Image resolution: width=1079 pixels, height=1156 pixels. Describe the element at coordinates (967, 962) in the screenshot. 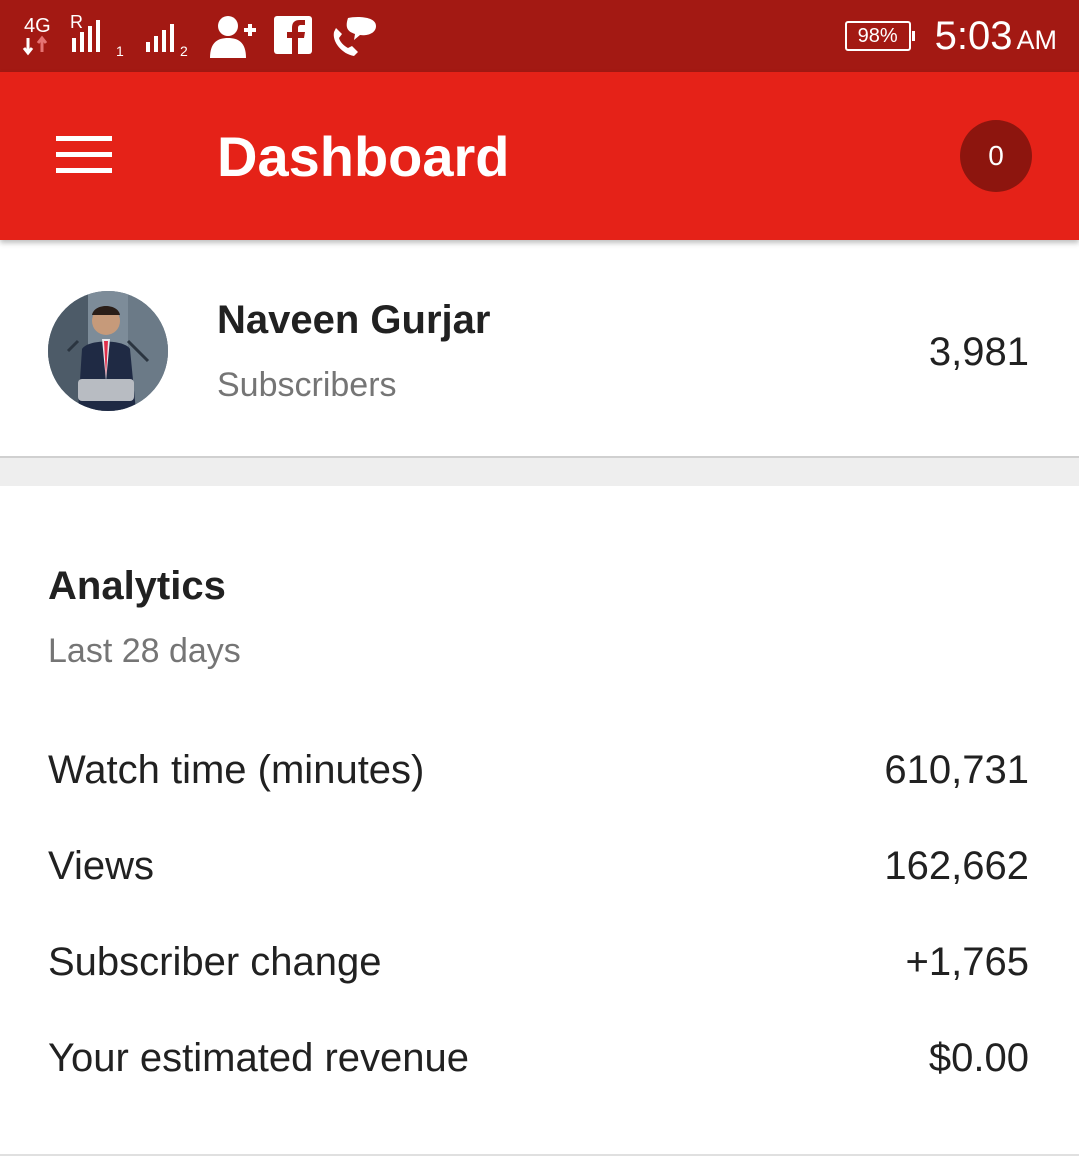

I see `metric-value: +1,765` at that location.